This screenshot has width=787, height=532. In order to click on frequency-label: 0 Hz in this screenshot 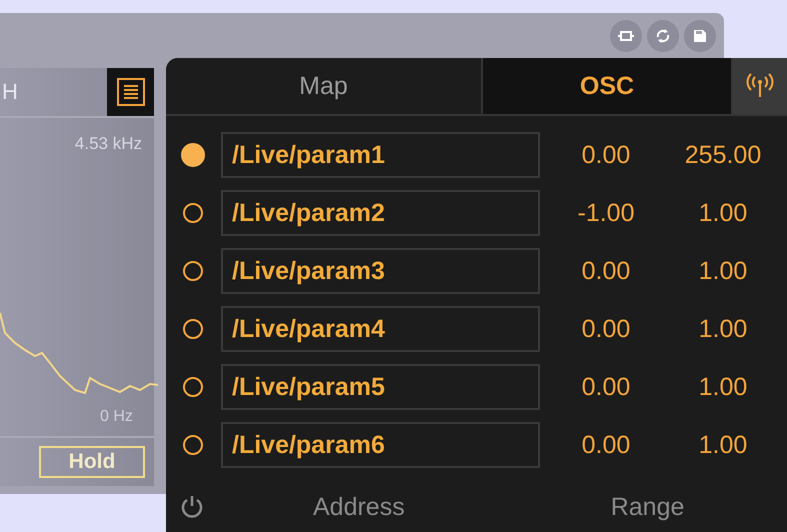, I will do `click(116, 417)`.